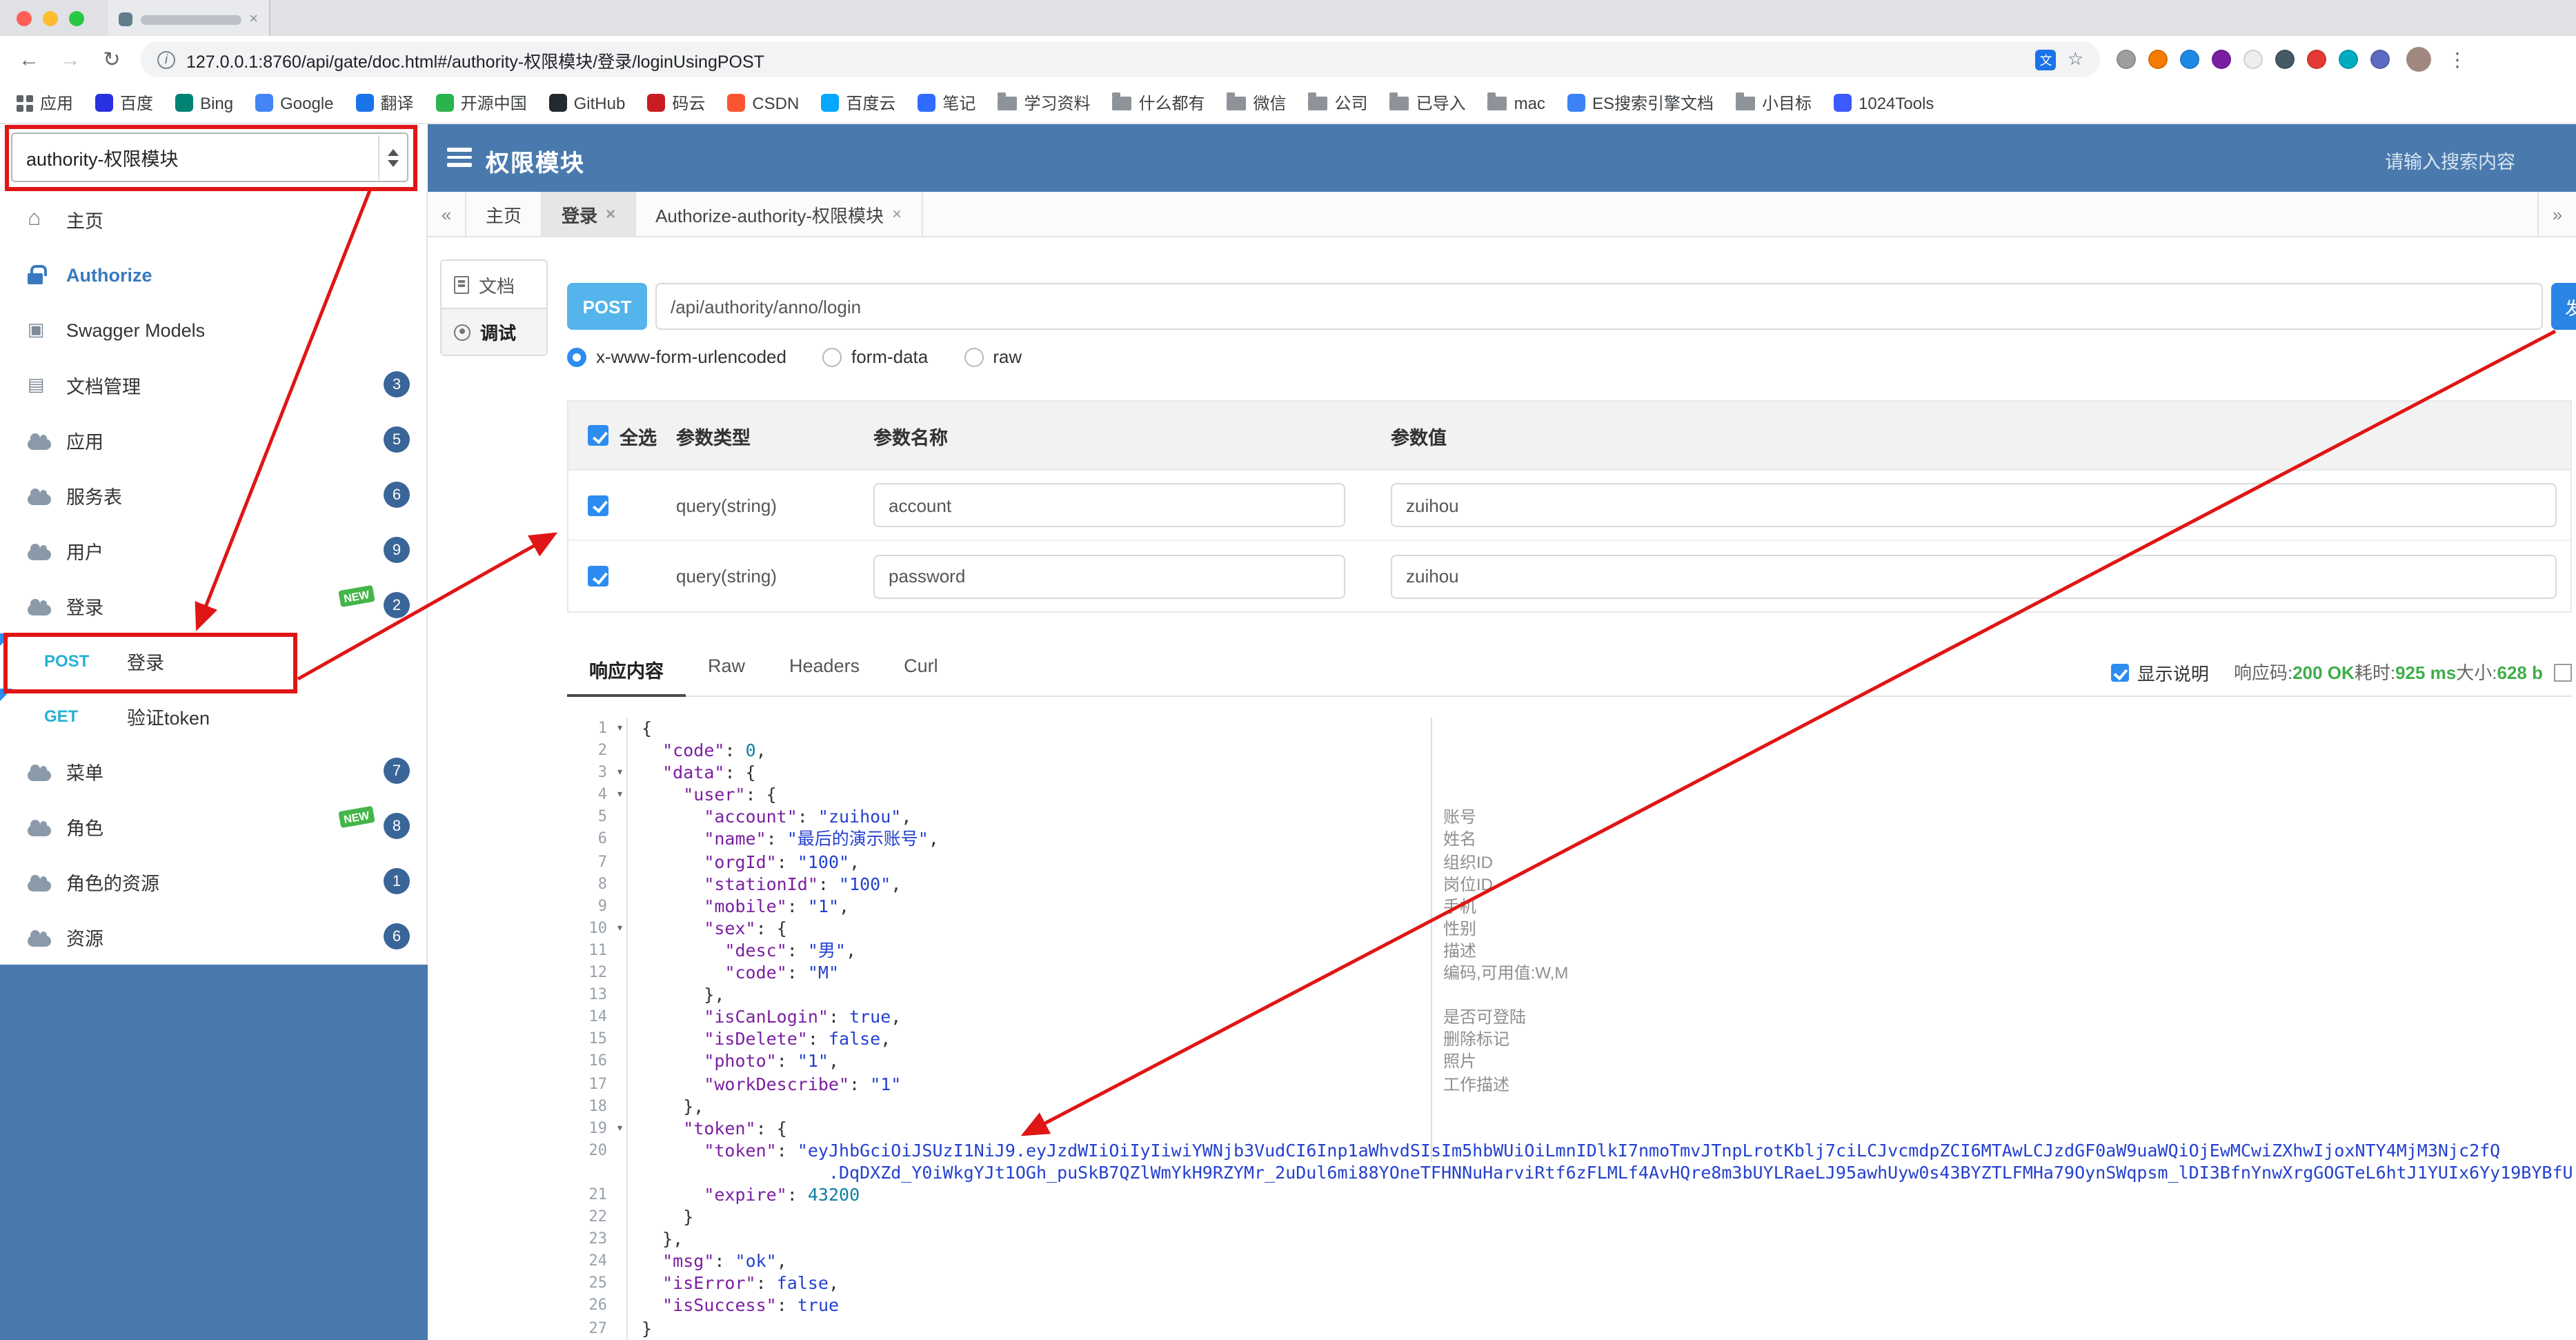 The image size is (2576, 1340). What do you see at coordinates (626, 676) in the screenshot?
I see `response-tab-响应内容: 响应内容` at bounding box center [626, 676].